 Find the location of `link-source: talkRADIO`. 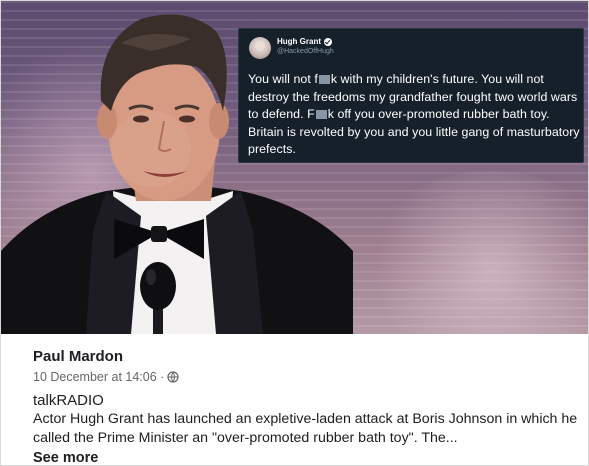

link-source: talkRADIO is located at coordinates (68, 400).